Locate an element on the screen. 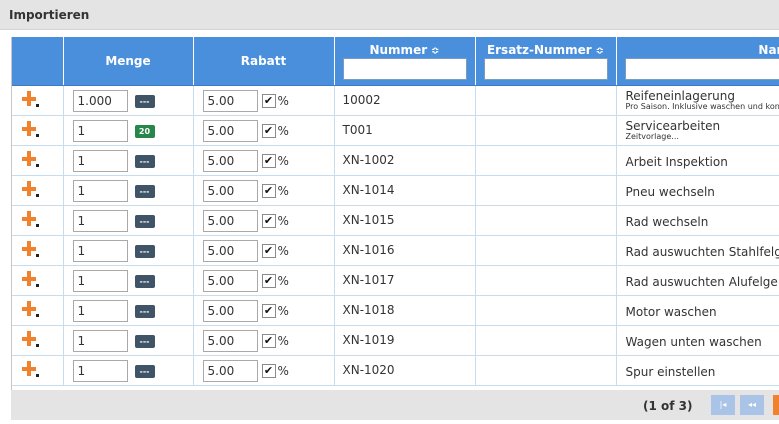  first-page-button: |◂ is located at coordinates (723, 405).